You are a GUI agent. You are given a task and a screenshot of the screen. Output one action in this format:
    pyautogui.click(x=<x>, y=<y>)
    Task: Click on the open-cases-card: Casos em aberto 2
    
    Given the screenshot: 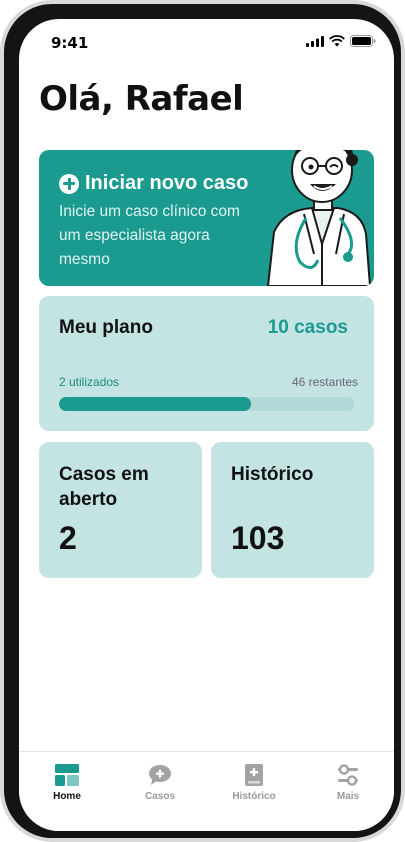 What is the action you would take?
    pyautogui.click(x=120, y=510)
    